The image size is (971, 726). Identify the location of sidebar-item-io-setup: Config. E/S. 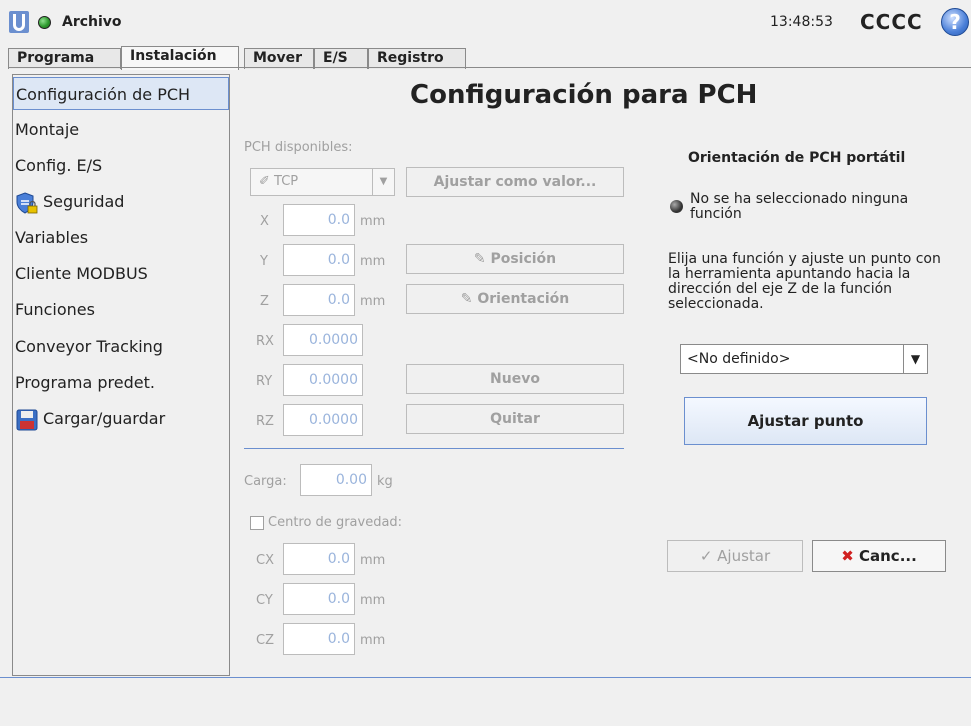
(121, 165).